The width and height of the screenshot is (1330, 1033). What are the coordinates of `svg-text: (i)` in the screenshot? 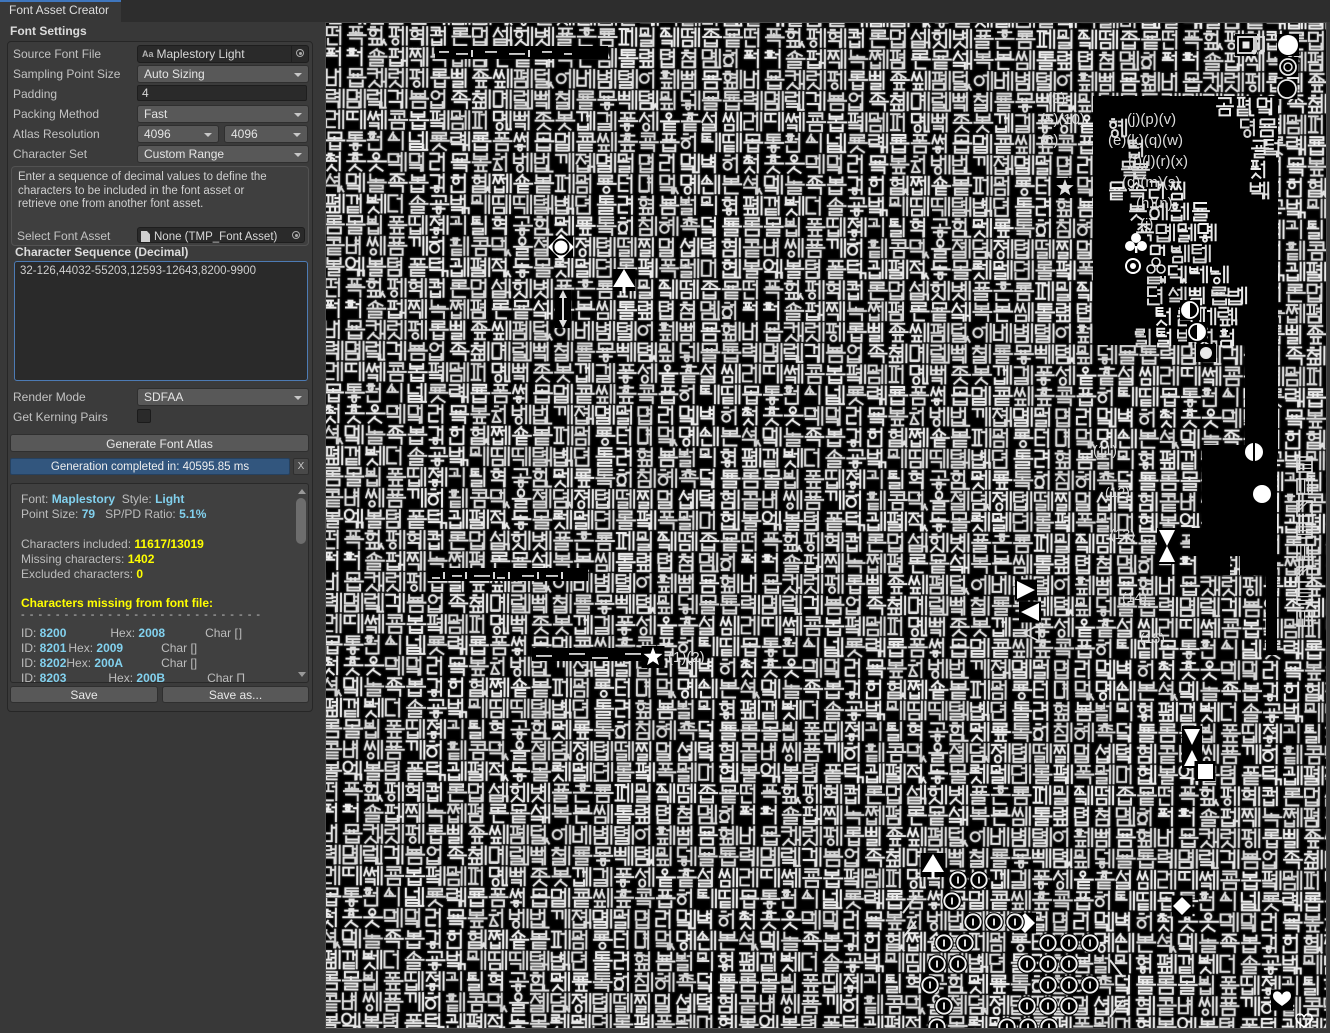 It's located at (1146, 224).